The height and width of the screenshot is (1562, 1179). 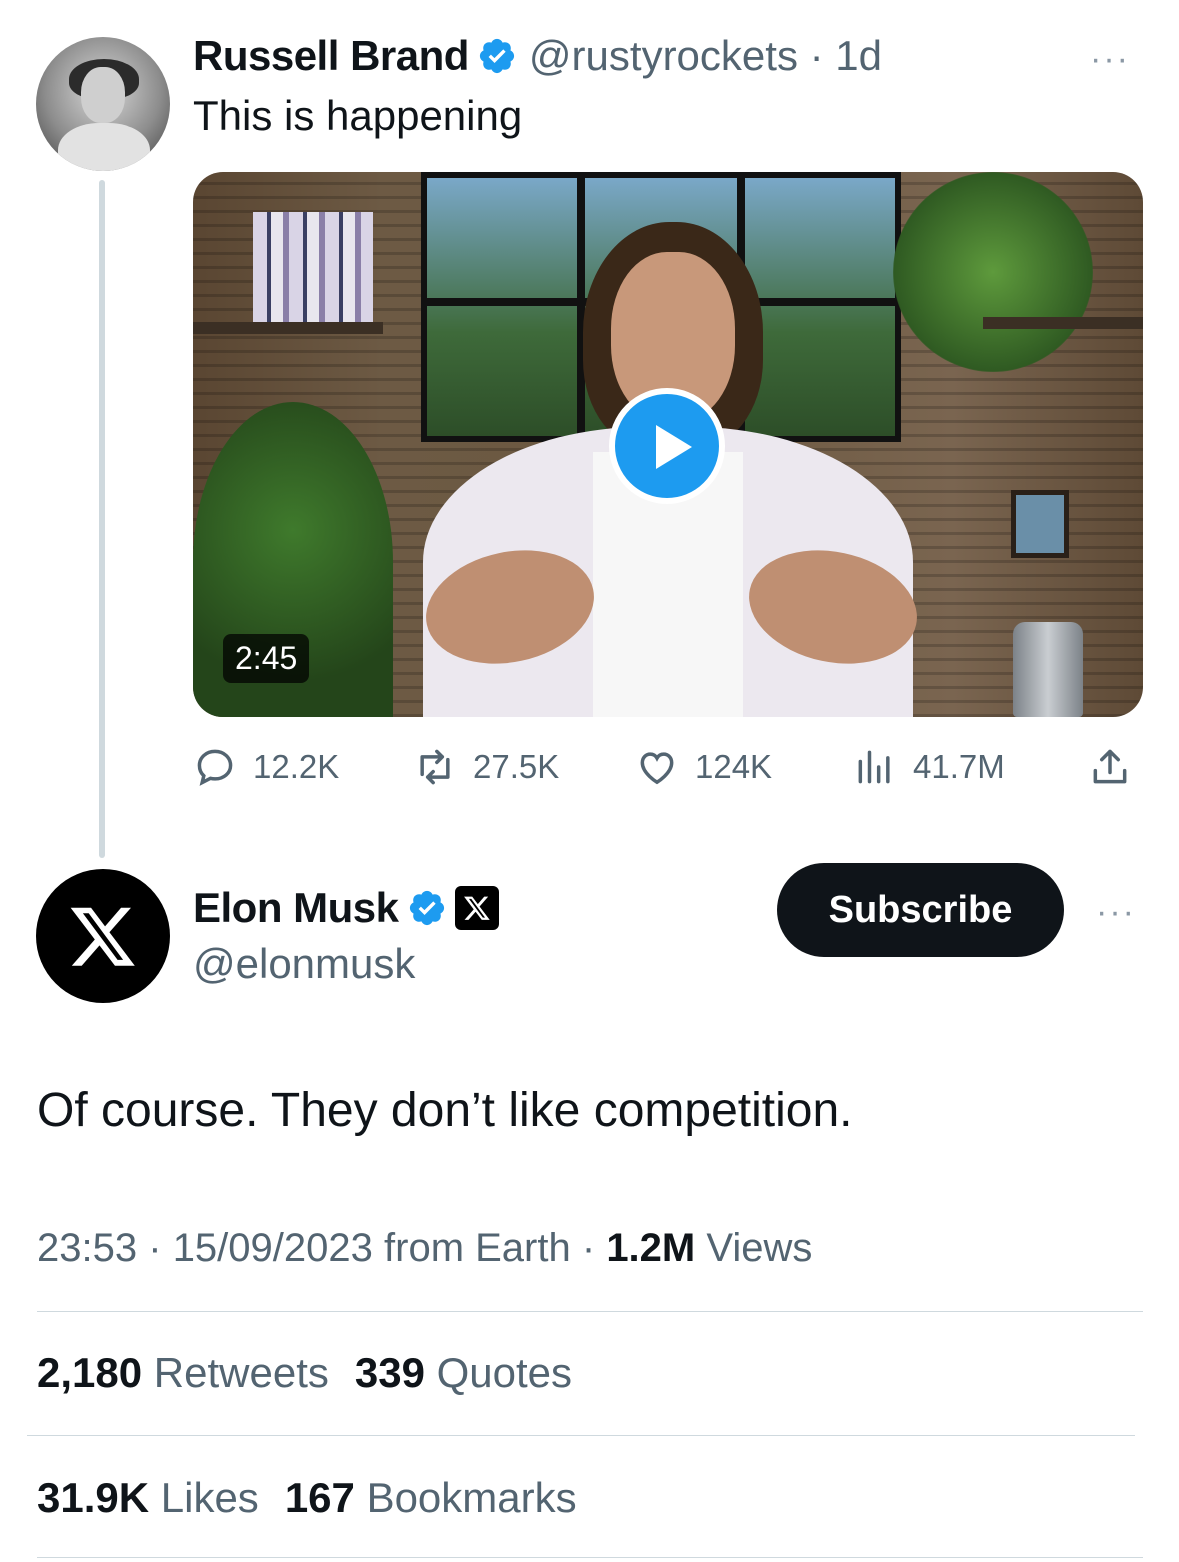 I want to click on main-tweet-header: Elon Musk, so click(x=346, y=908).